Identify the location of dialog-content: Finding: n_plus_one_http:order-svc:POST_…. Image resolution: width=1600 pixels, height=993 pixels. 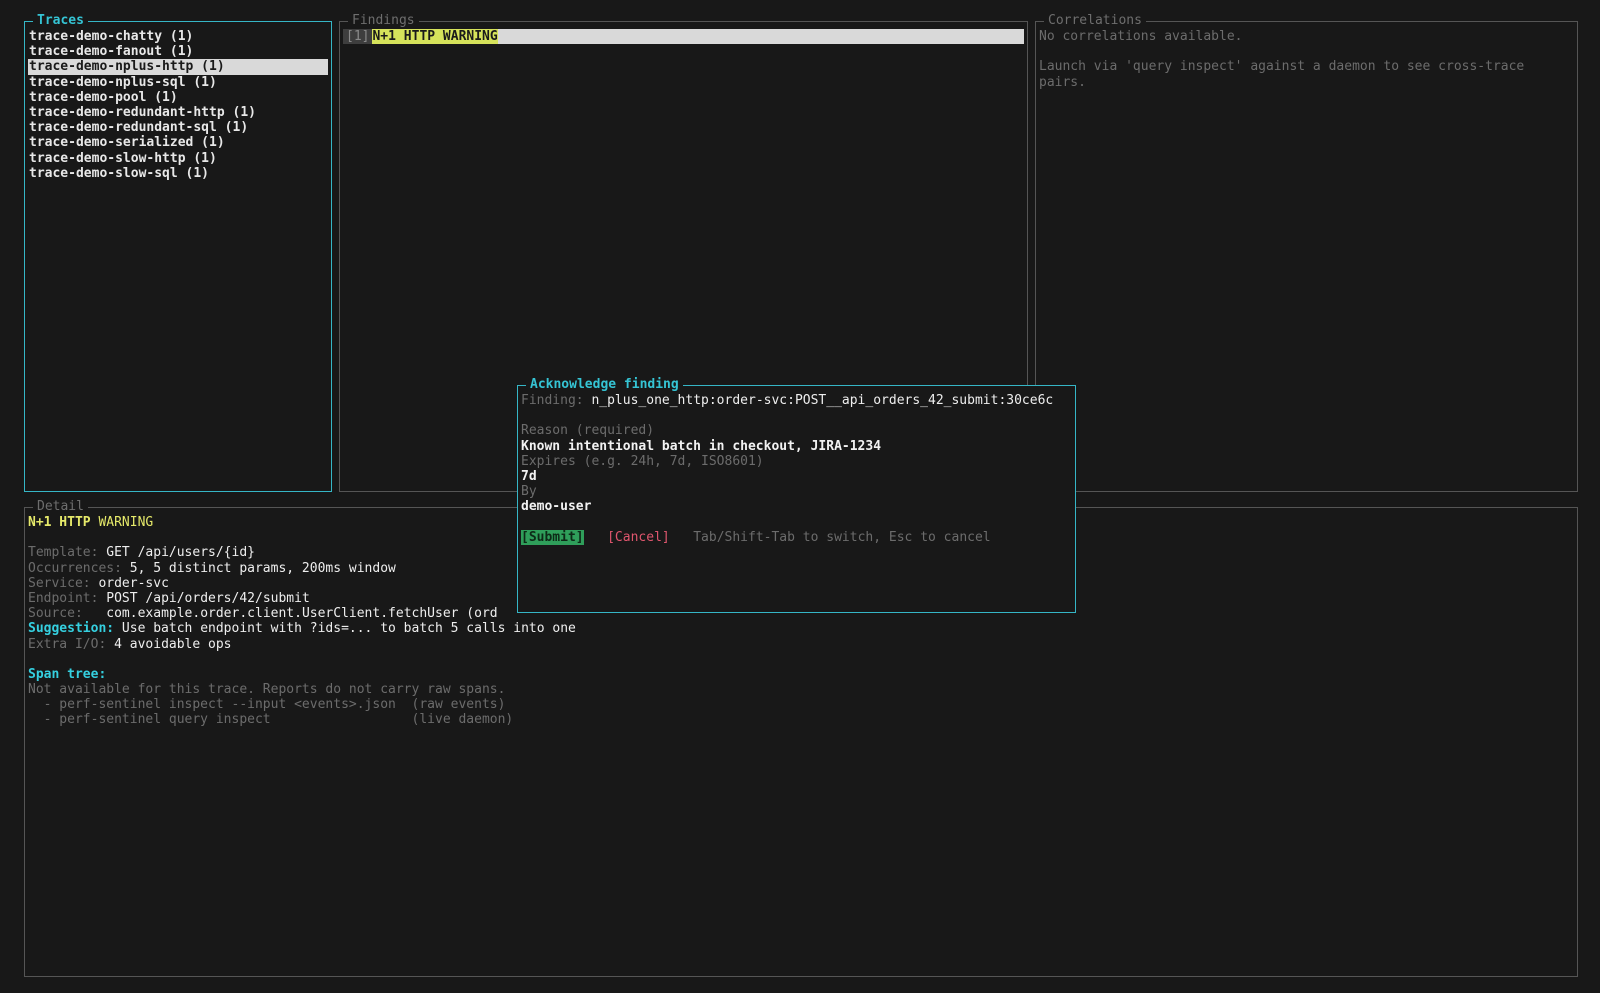
(796, 469).